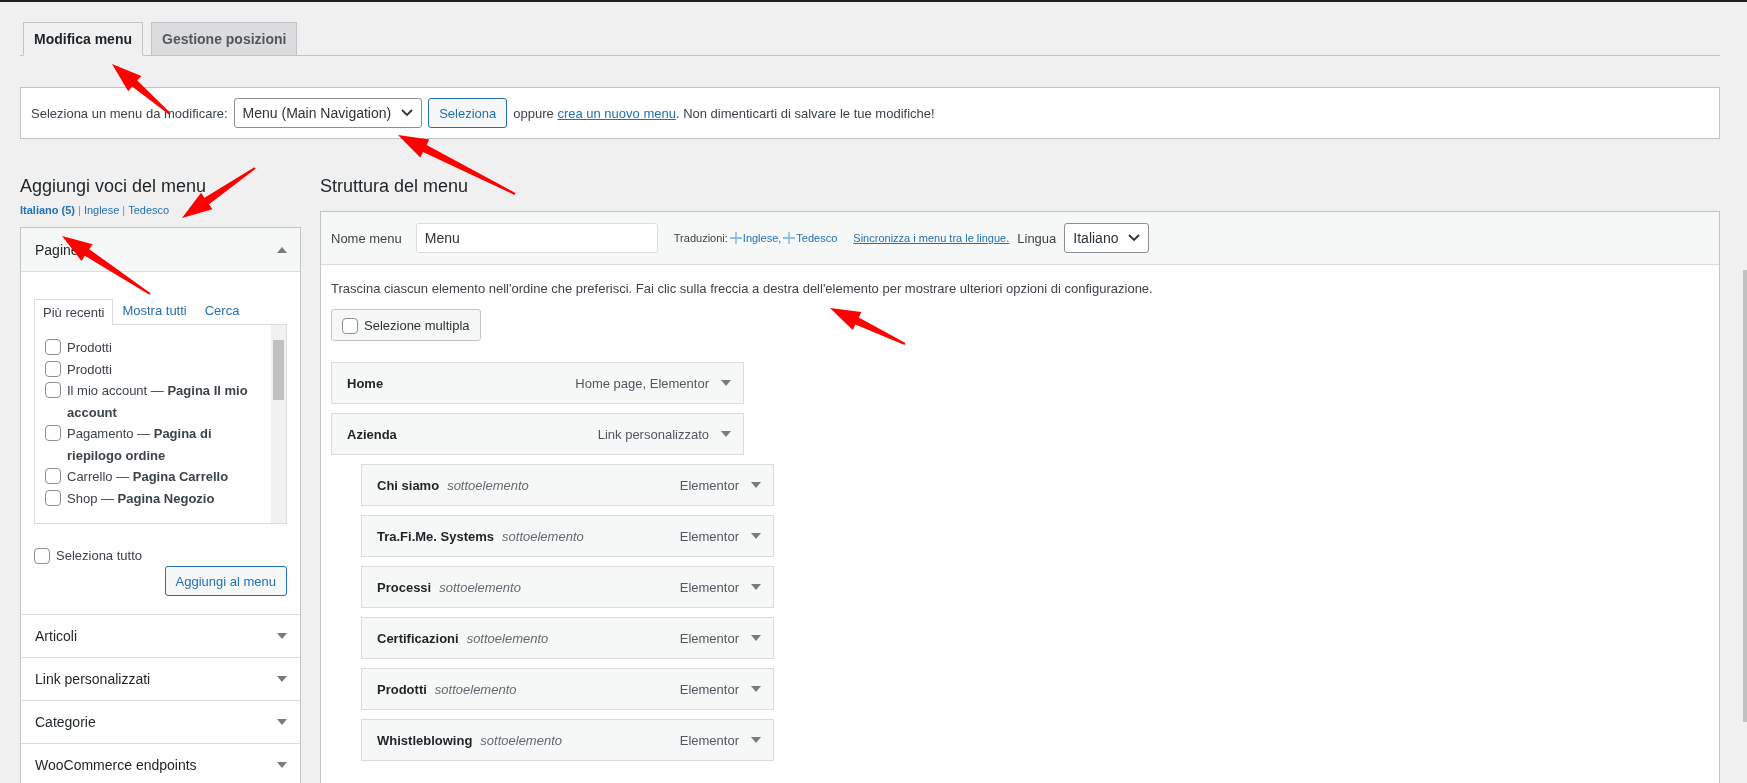 Image resolution: width=1747 pixels, height=783 pixels. I want to click on menu-name-field: Menu, so click(536, 238).